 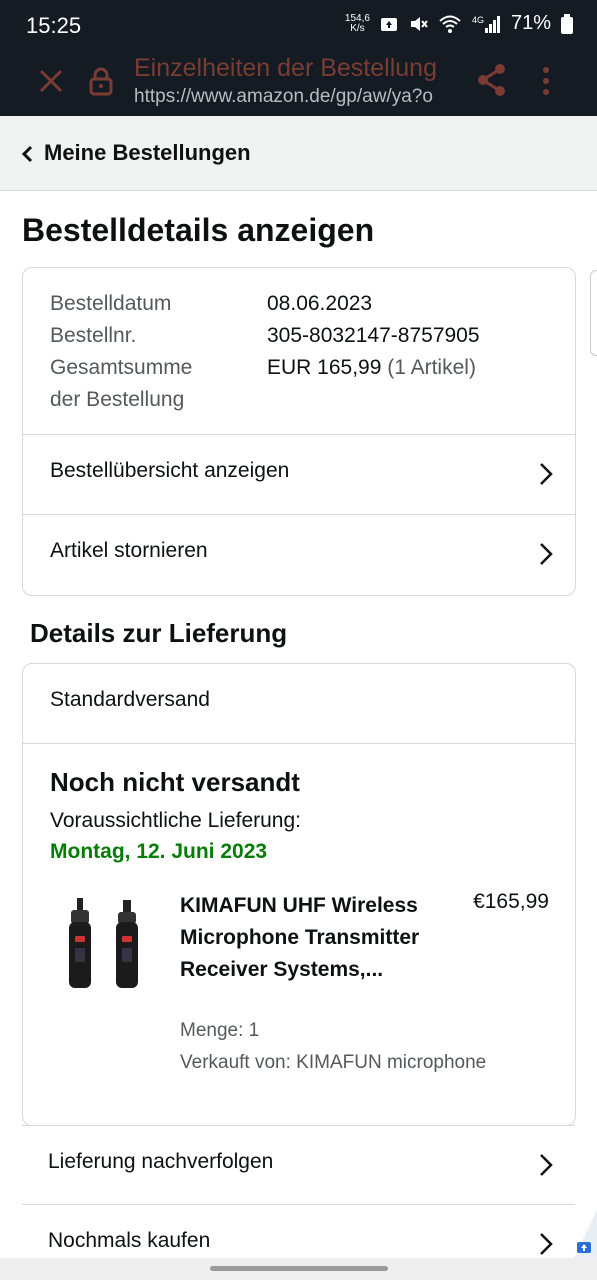 I want to click on wifi-icon, so click(x=450, y=24).